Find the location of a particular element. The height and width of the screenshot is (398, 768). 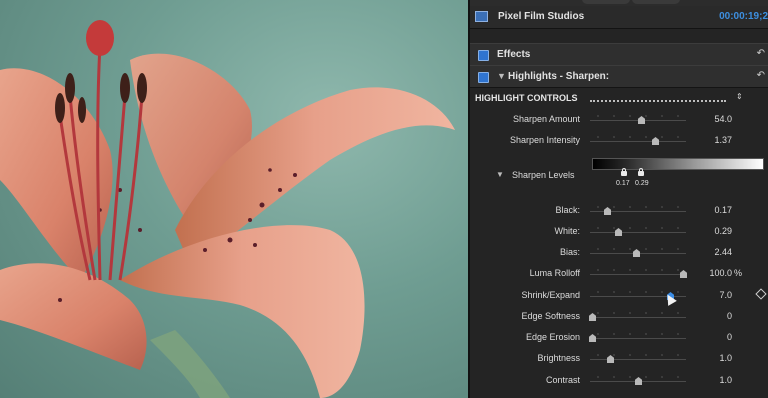

percent-unit: % is located at coordinates (738, 273).